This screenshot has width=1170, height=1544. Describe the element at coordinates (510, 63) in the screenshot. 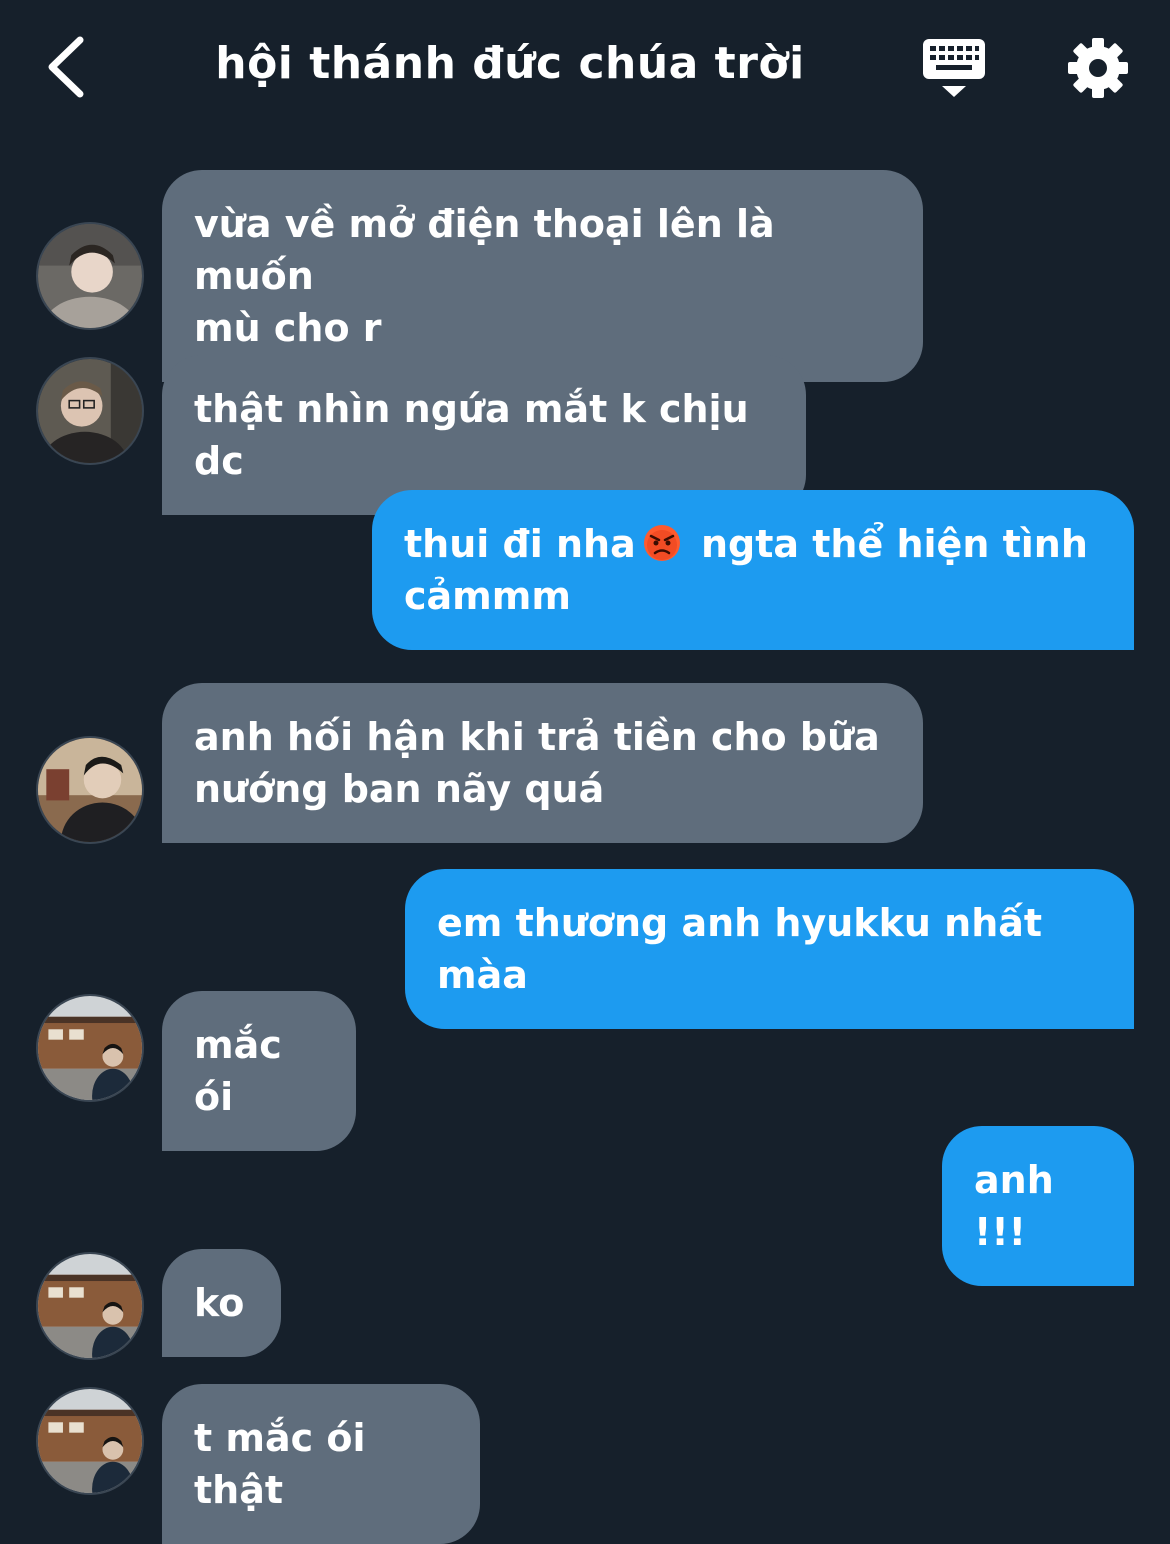

I see `conversation-title: hội thánh đức chúa trời` at that location.